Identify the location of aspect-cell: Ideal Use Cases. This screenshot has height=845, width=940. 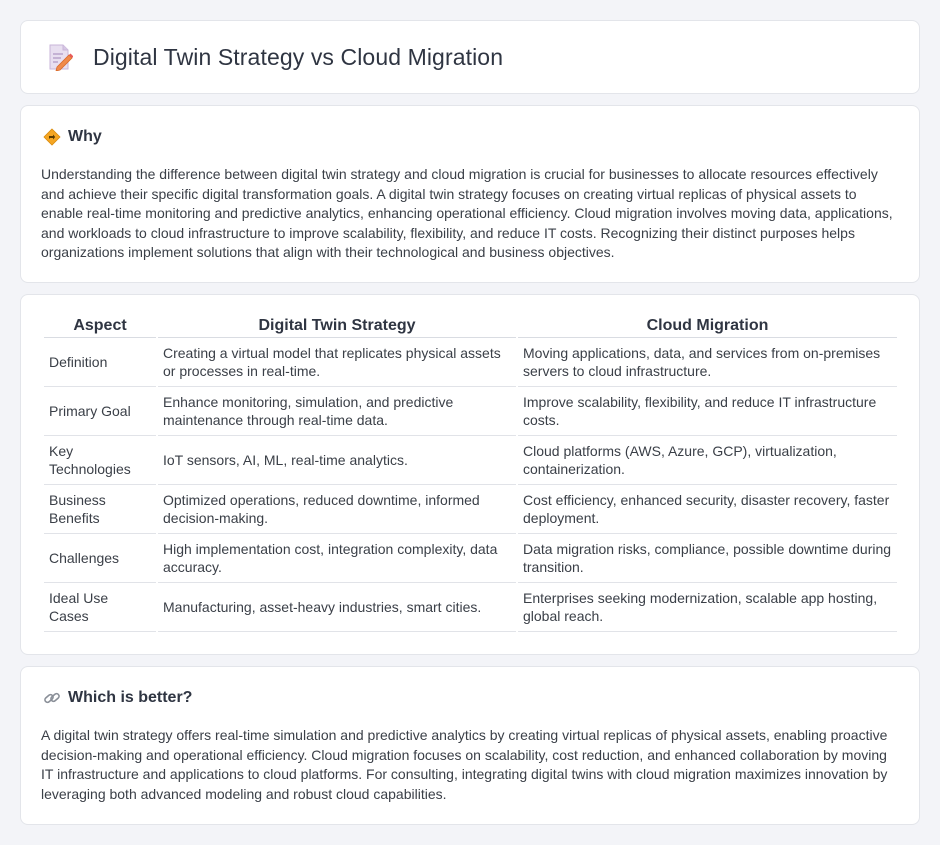
(100, 607).